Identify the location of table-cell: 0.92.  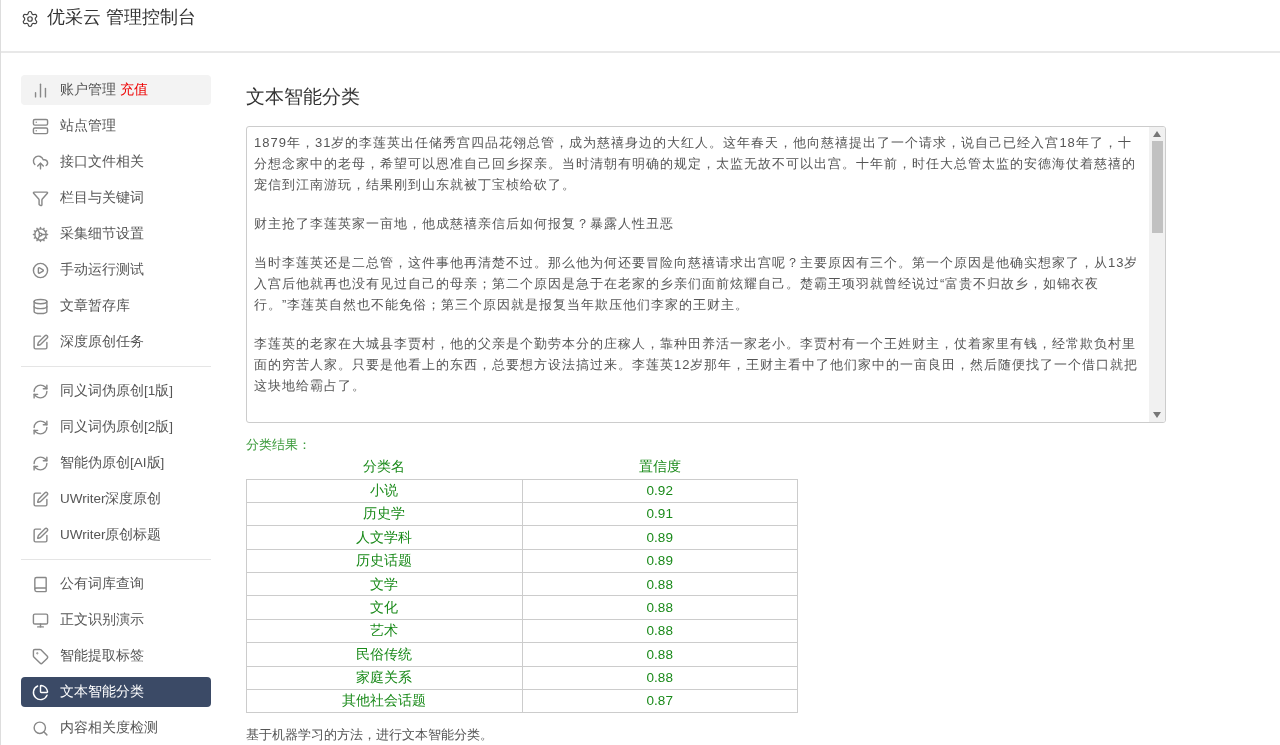
(660, 491).